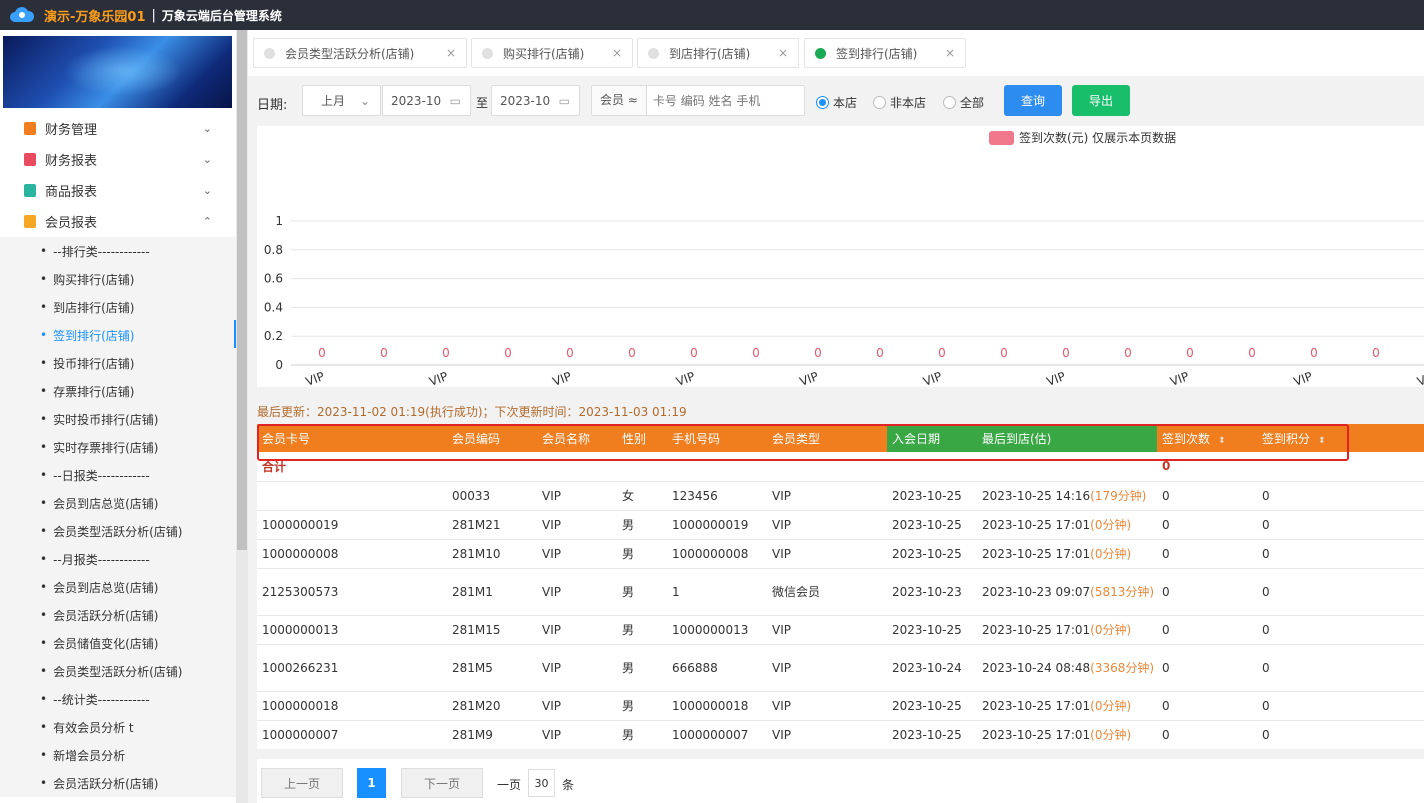  Describe the element at coordinates (341, 100) in the screenshot. I see `period-select: 上月 ⌄` at that location.